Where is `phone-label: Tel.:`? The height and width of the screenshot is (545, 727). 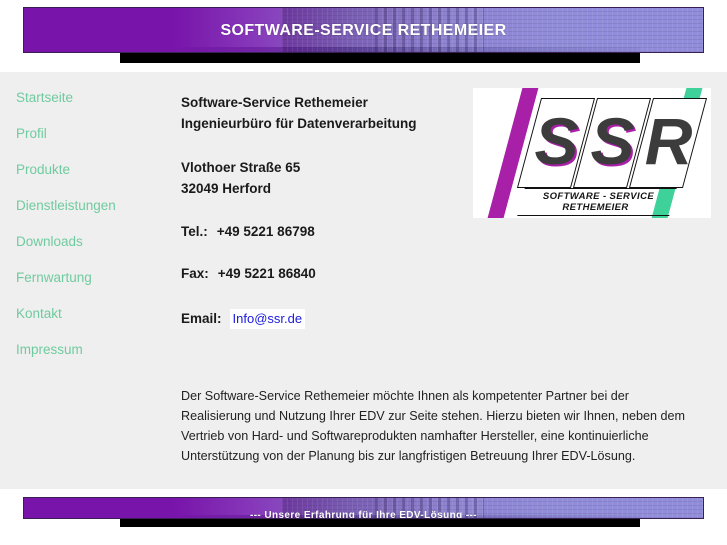 phone-label: Tel.: is located at coordinates (194, 231).